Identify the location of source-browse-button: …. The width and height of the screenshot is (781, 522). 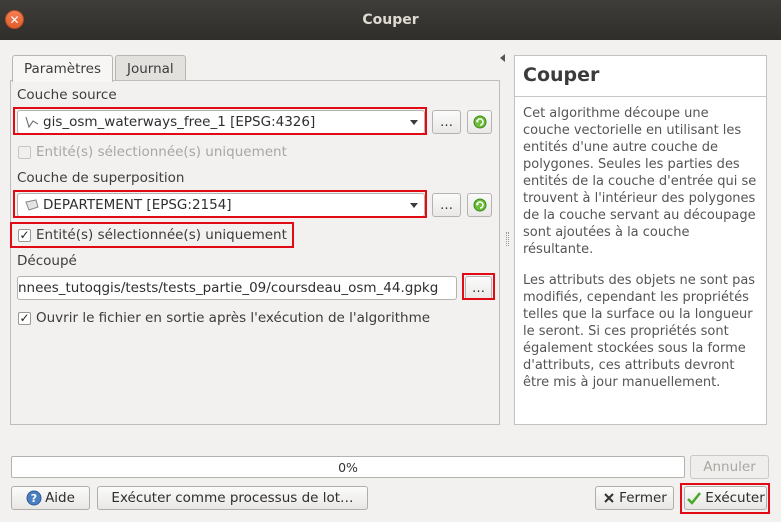
(446, 122).